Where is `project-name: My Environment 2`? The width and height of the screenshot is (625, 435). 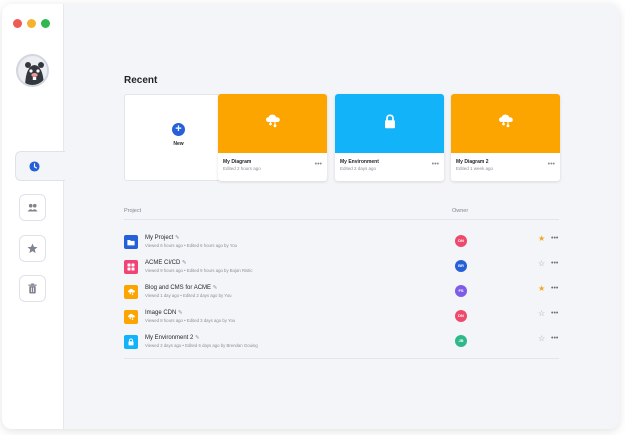 project-name: My Environment 2 is located at coordinates (169, 338).